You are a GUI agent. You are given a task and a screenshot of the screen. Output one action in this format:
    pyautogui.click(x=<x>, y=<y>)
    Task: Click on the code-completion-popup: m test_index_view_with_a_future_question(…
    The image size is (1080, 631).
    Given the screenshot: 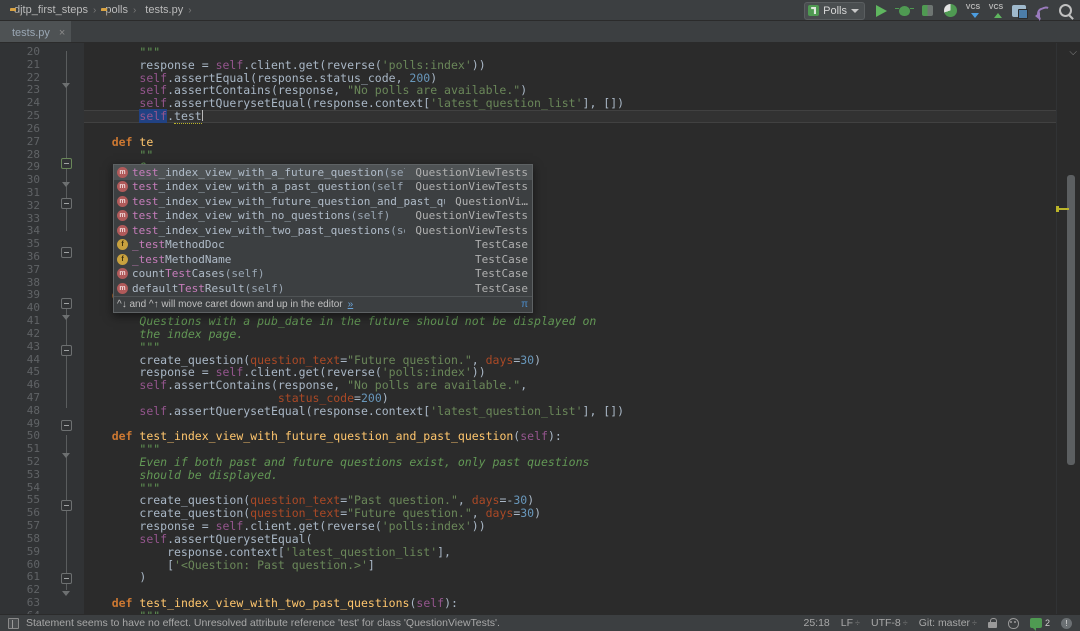 What is the action you would take?
    pyautogui.click(x=323, y=238)
    